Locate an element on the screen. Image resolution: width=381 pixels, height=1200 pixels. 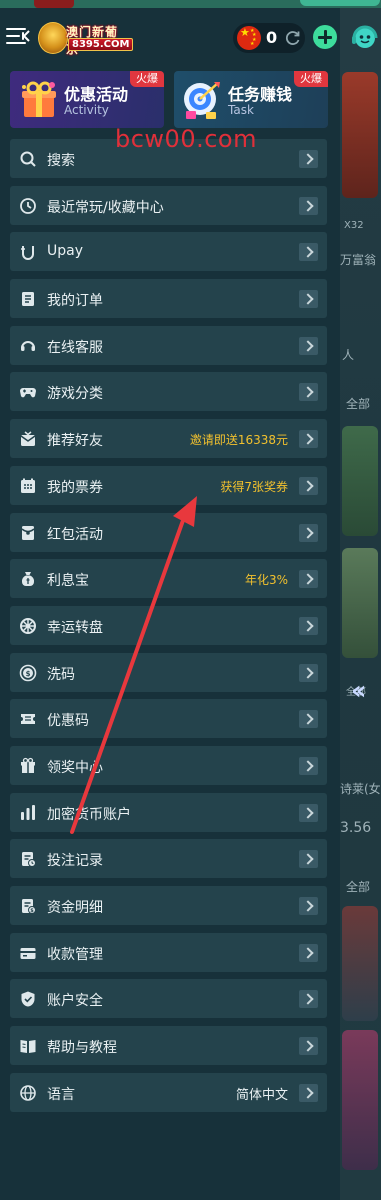
menu-item-online-support: 在线客服 is located at coordinates (168, 345).